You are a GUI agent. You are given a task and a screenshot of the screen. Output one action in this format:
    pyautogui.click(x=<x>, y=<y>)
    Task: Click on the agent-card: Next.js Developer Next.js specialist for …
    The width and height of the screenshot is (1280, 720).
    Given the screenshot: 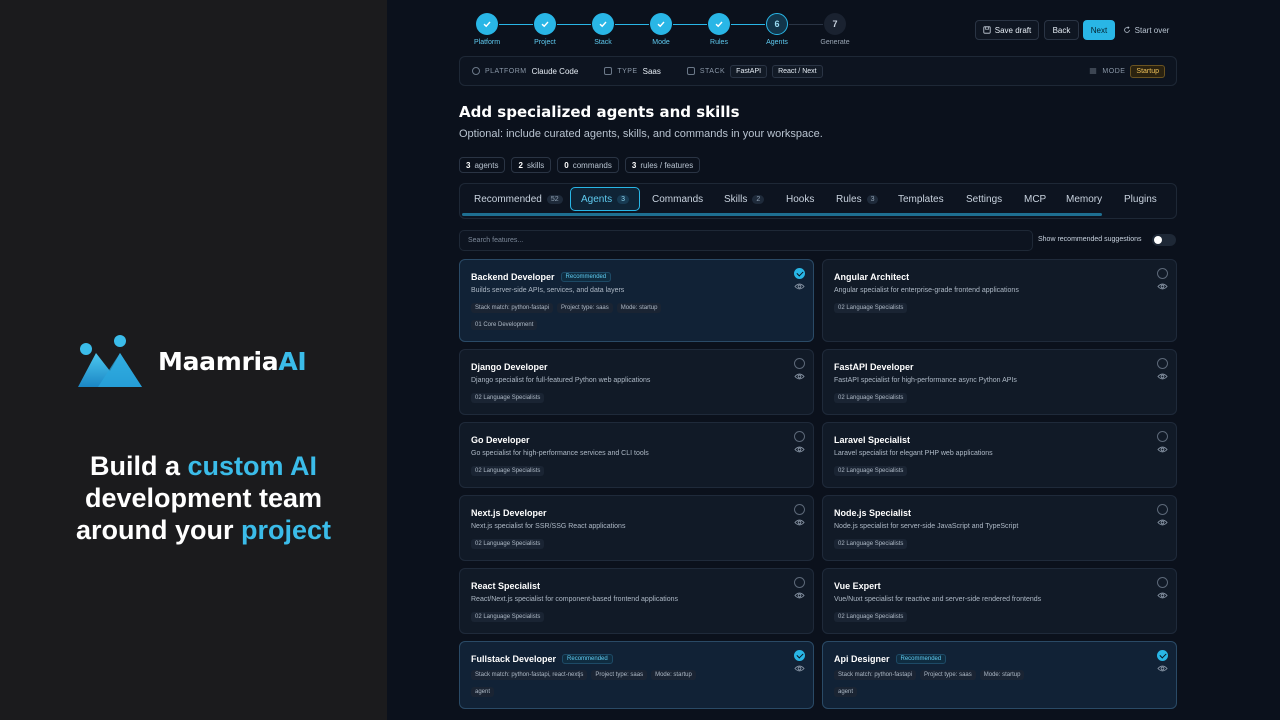 What is the action you would take?
    pyautogui.click(x=636, y=528)
    